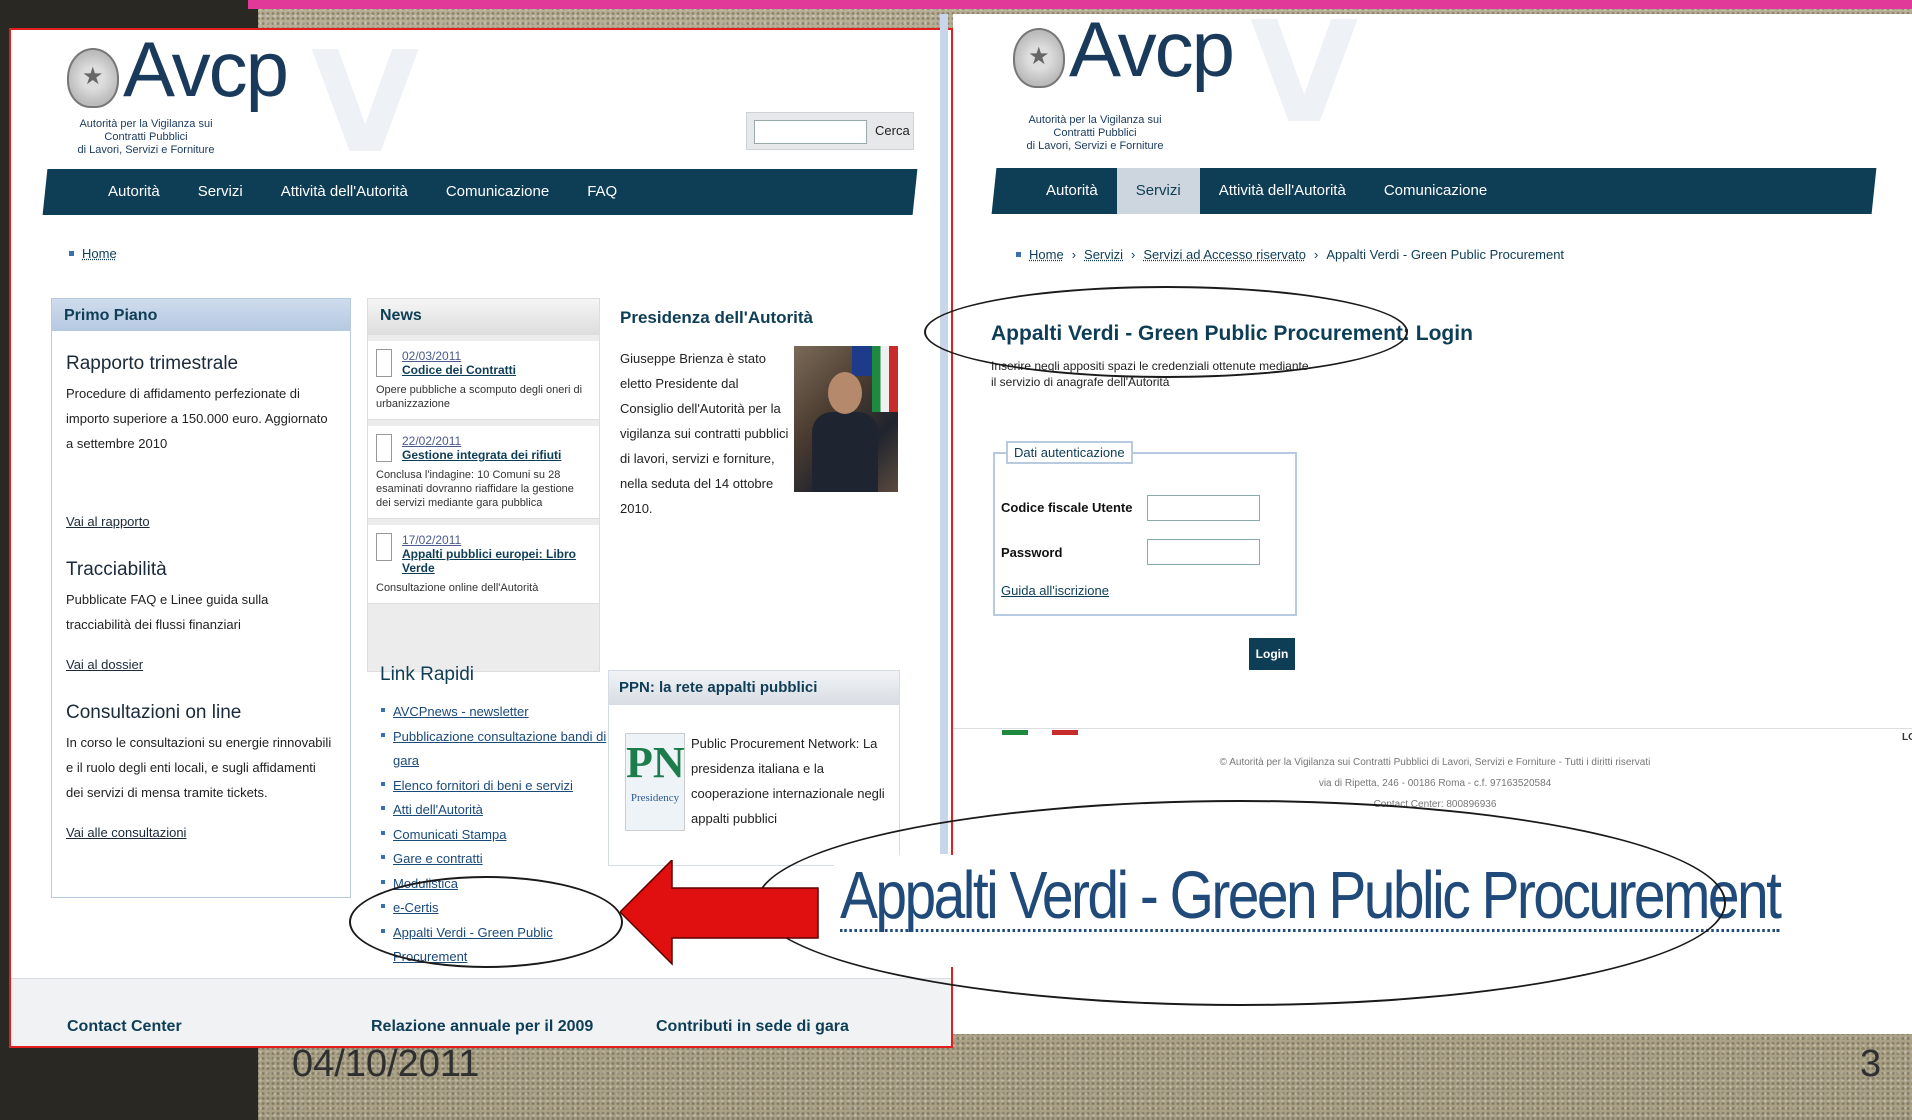 Image resolution: width=1912 pixels, height=1120 pixels. What do you see at coordinates (201, 521) in the screenshot?
I see `item-link: Vai al rapporto` at bounding box center [201, 521].